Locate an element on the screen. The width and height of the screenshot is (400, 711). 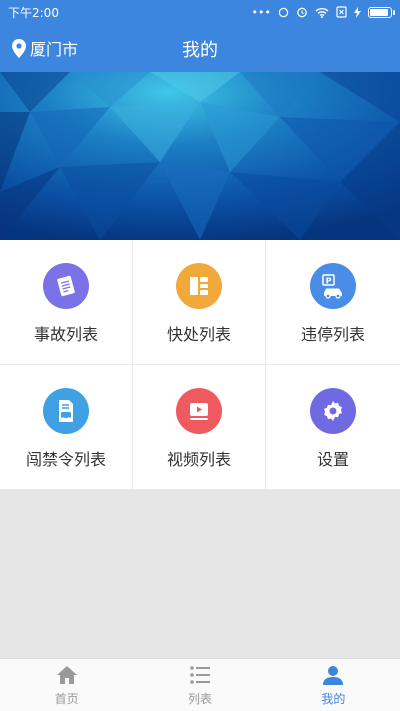
restriction-violation-icon is located at coordinates (66, 411).